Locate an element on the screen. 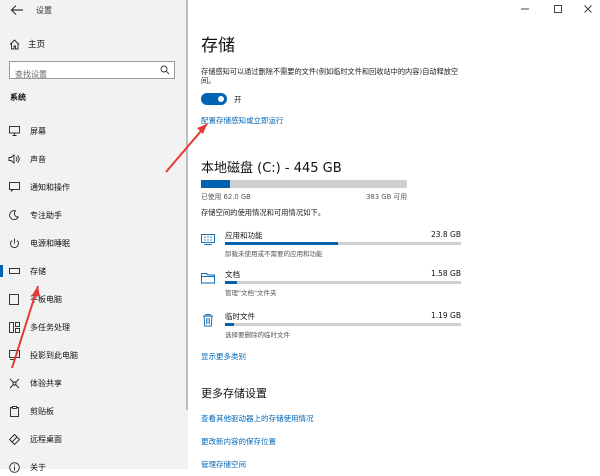 This screenshot has height=476, width=600. configure-storage-sense-link: 配置存储感知或立即运行 is located at coordinates (242, 120).